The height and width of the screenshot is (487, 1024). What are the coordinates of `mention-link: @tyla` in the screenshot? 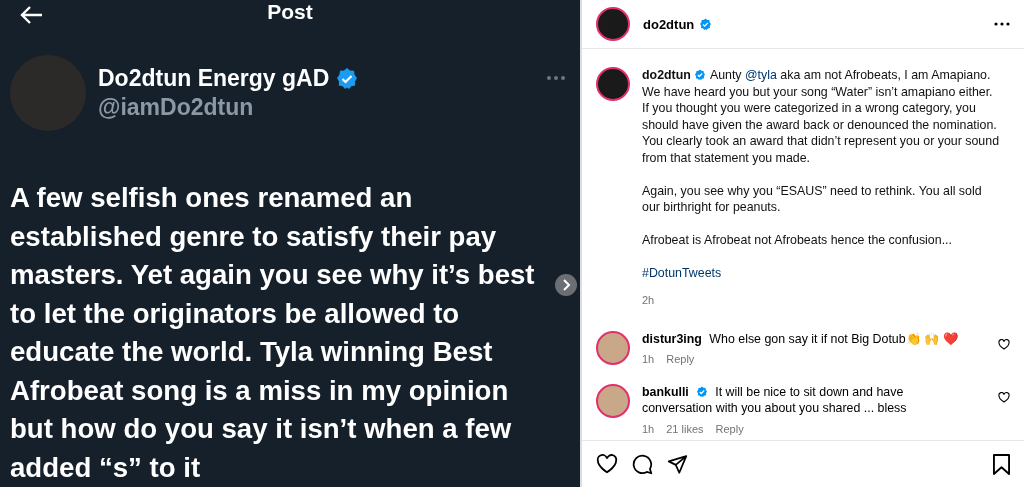 It's located at (761, 75).